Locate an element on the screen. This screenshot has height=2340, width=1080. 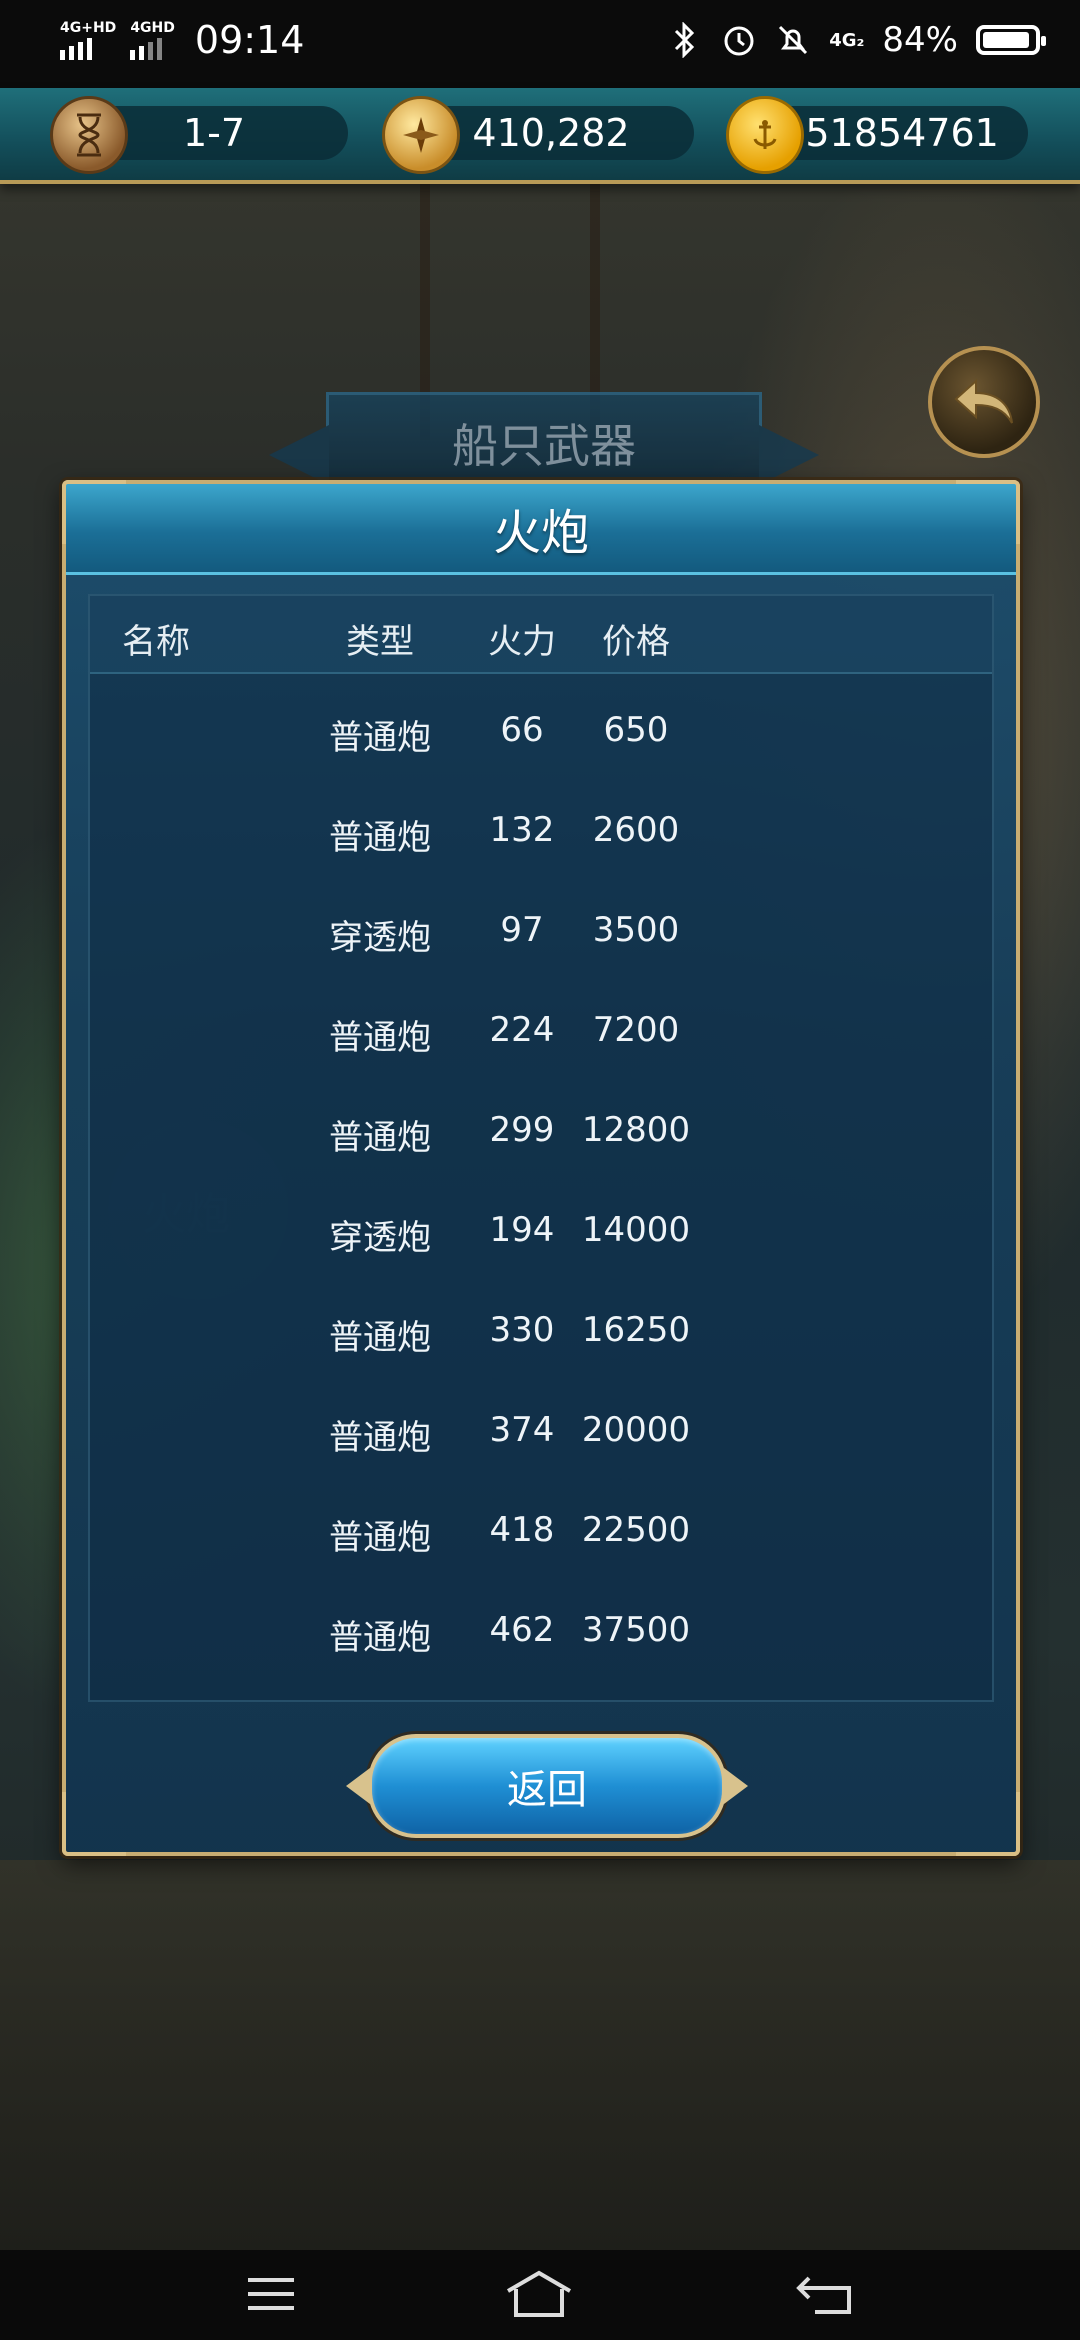
level-value: 1-7 is located at coordinates (214, 133).